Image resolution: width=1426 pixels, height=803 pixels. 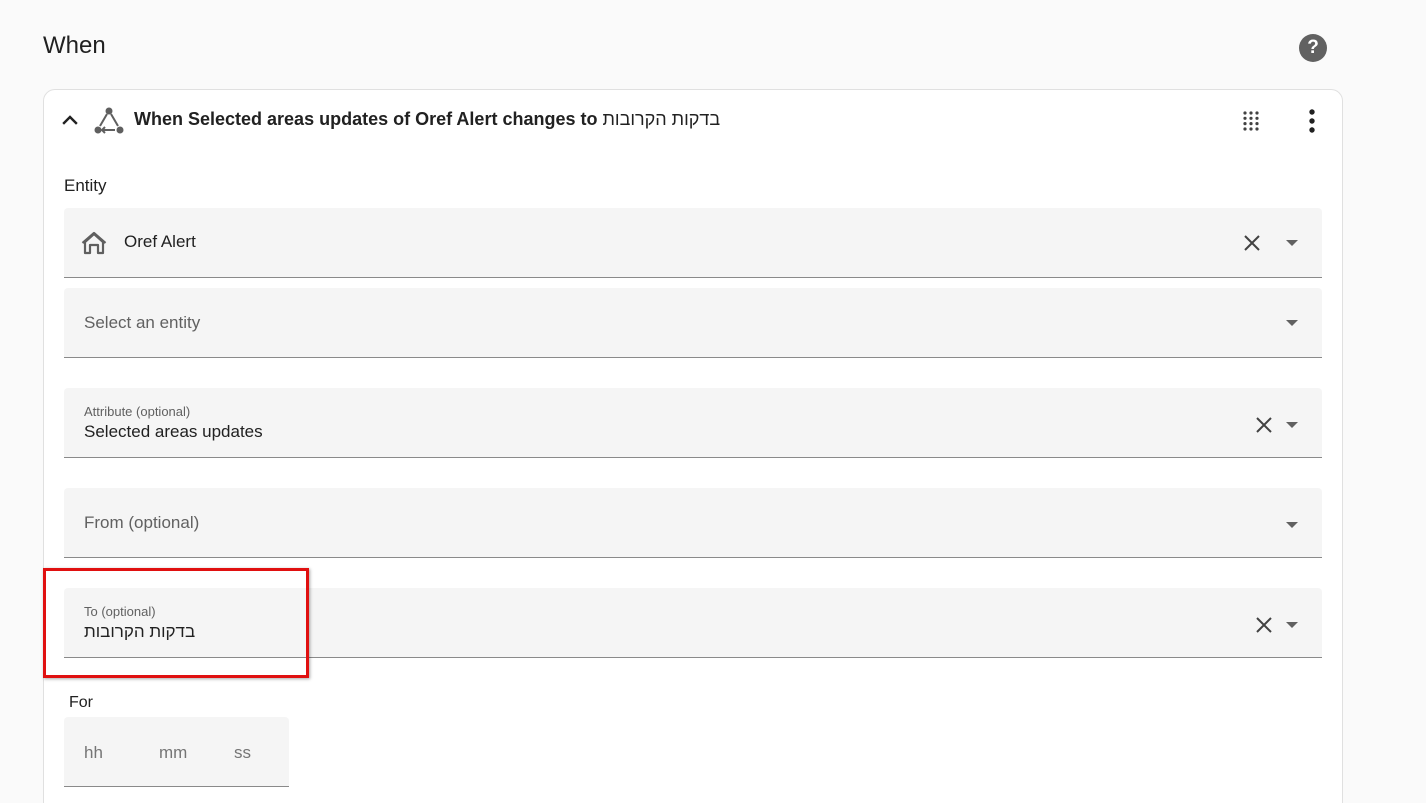 I want to click on help-icon: ?, so click(x=1313, y=48).